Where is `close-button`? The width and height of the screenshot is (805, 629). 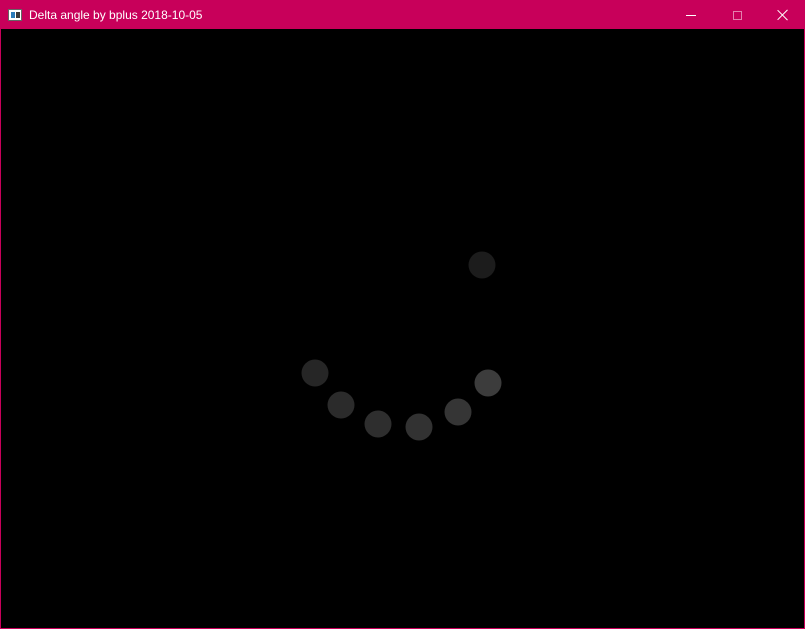
close-button is located at coordinates (782, 15).